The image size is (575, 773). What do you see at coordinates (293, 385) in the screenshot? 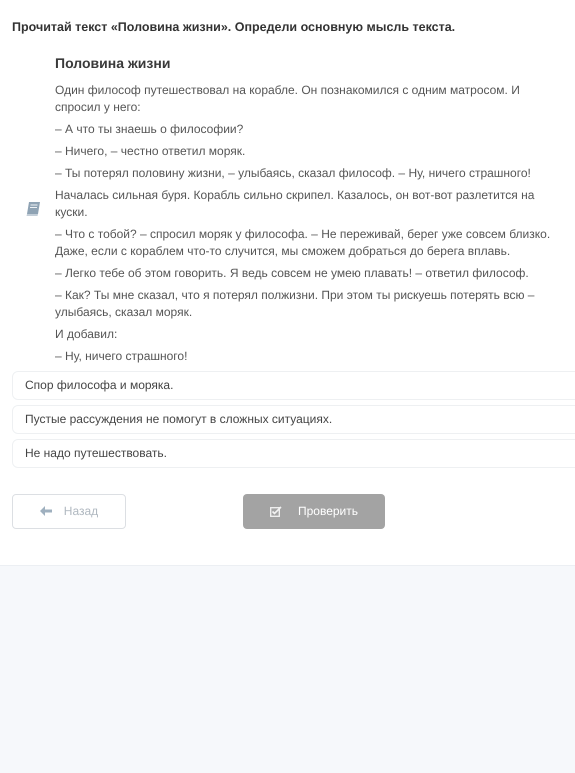
I see `answer-option: Спор философа и моряка.` at bounding box center [293, 385].